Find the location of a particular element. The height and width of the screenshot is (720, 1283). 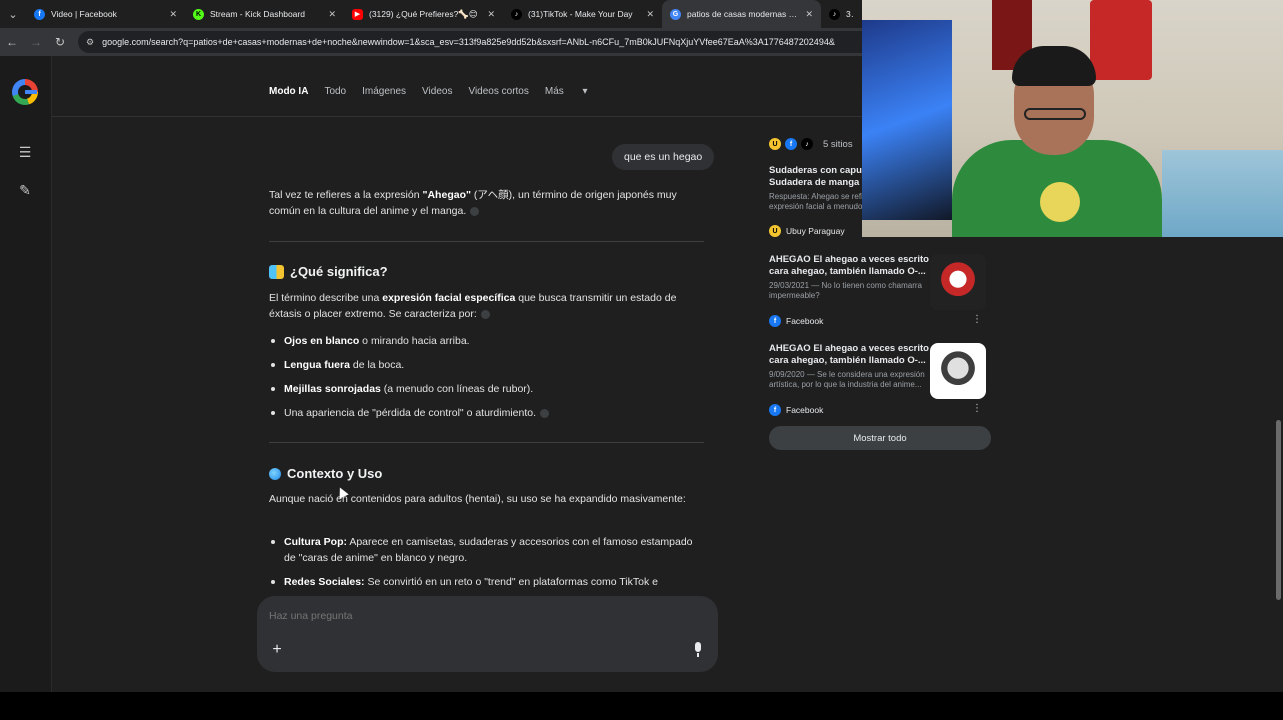

webcam-overlay is located at coordinates (1072, 118).